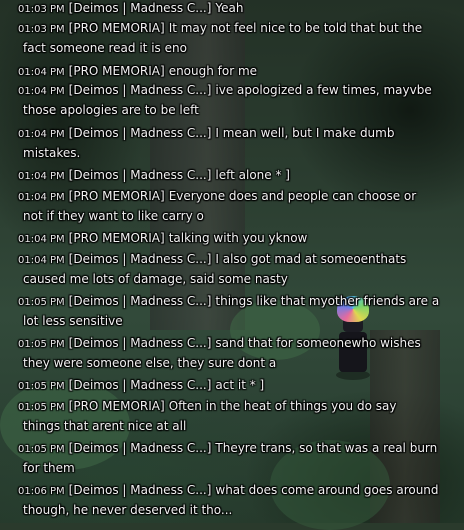  Describe the element at coordinates (105, 426) in the screenshot. I see `message-text-continued: things that arent nice at all` at that location.